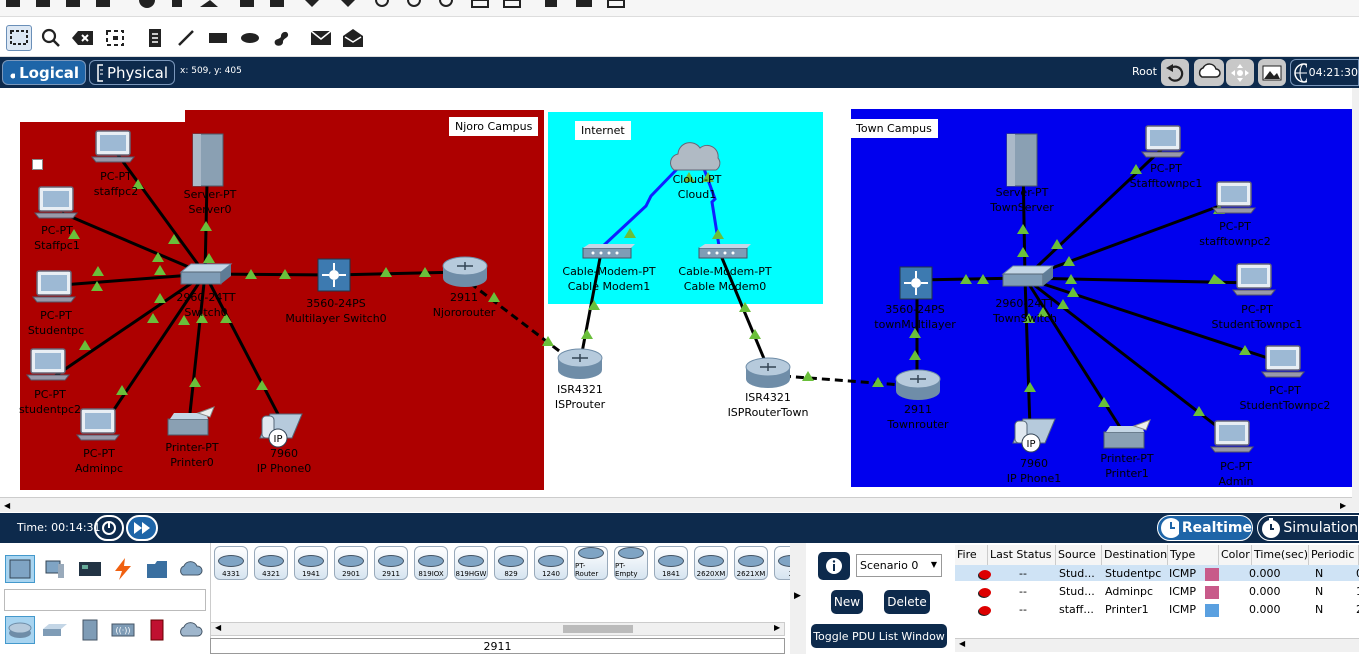 Image resolution: width=1359 pixels, height=654 pixels. Describe the element at coordinates (631, 563) in the screenshot. I see `device-tile: PT-Empty` at that location.